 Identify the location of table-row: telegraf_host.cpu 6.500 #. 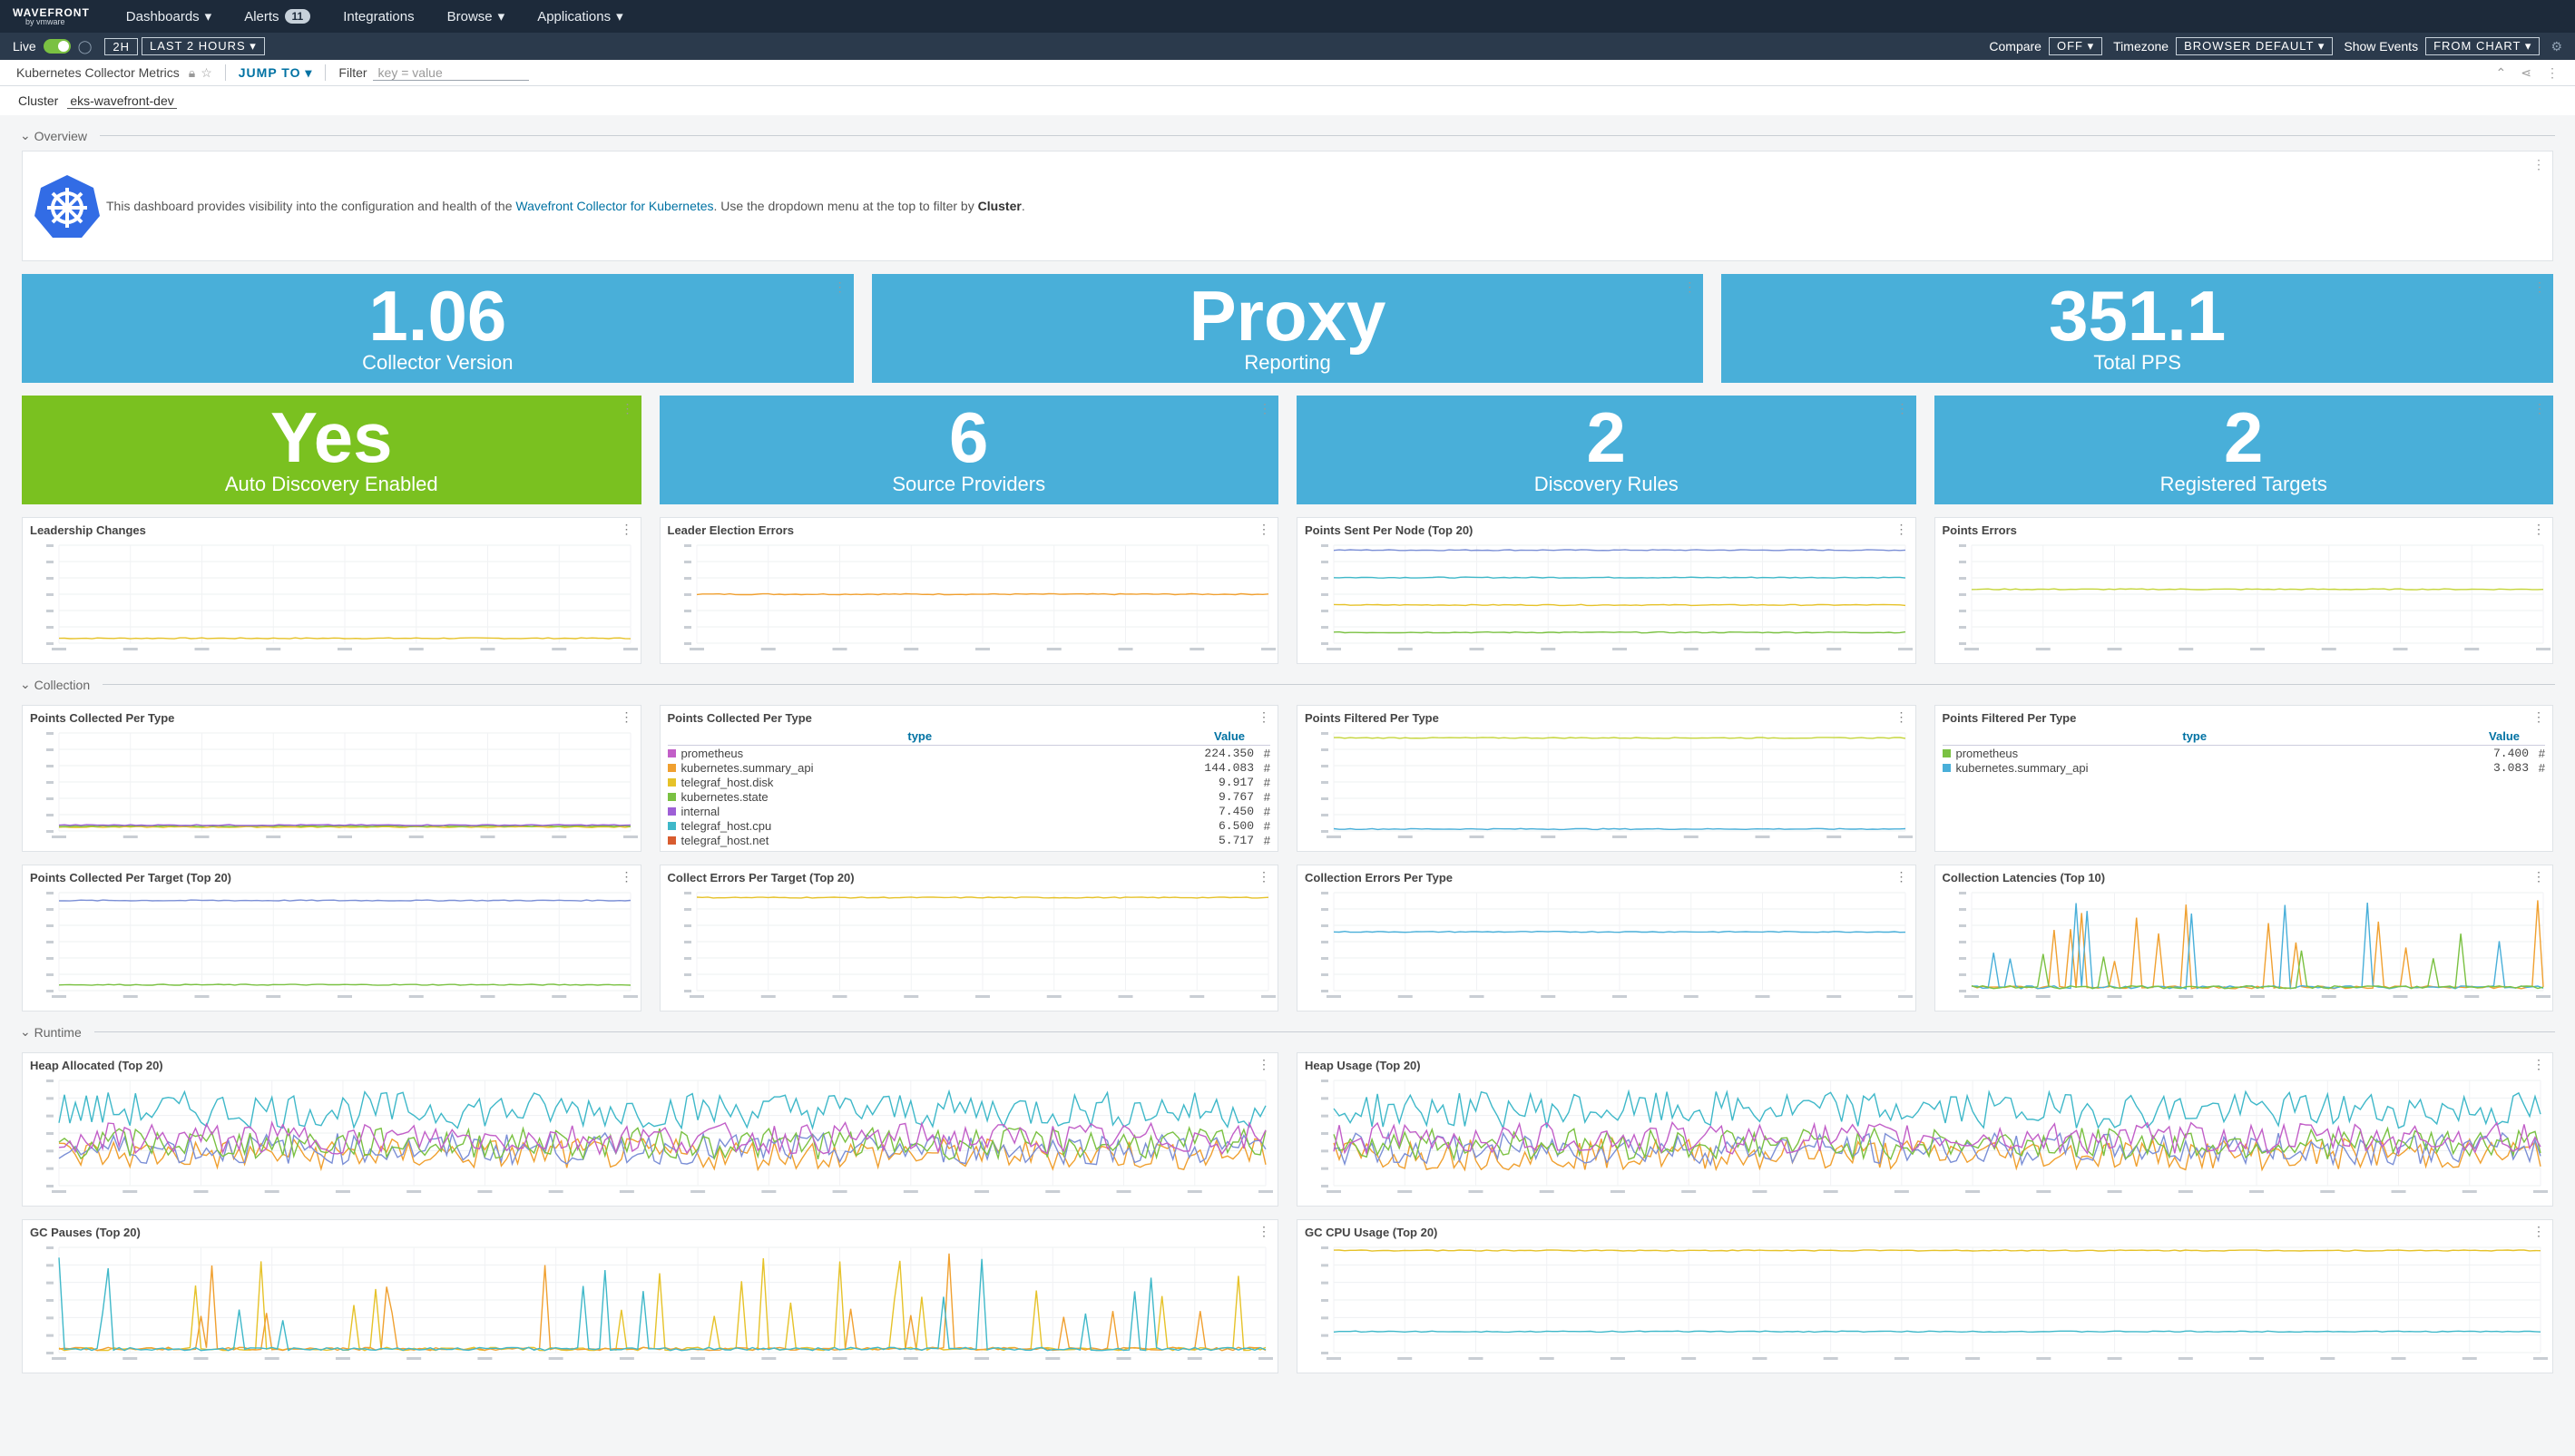
(968, 826).